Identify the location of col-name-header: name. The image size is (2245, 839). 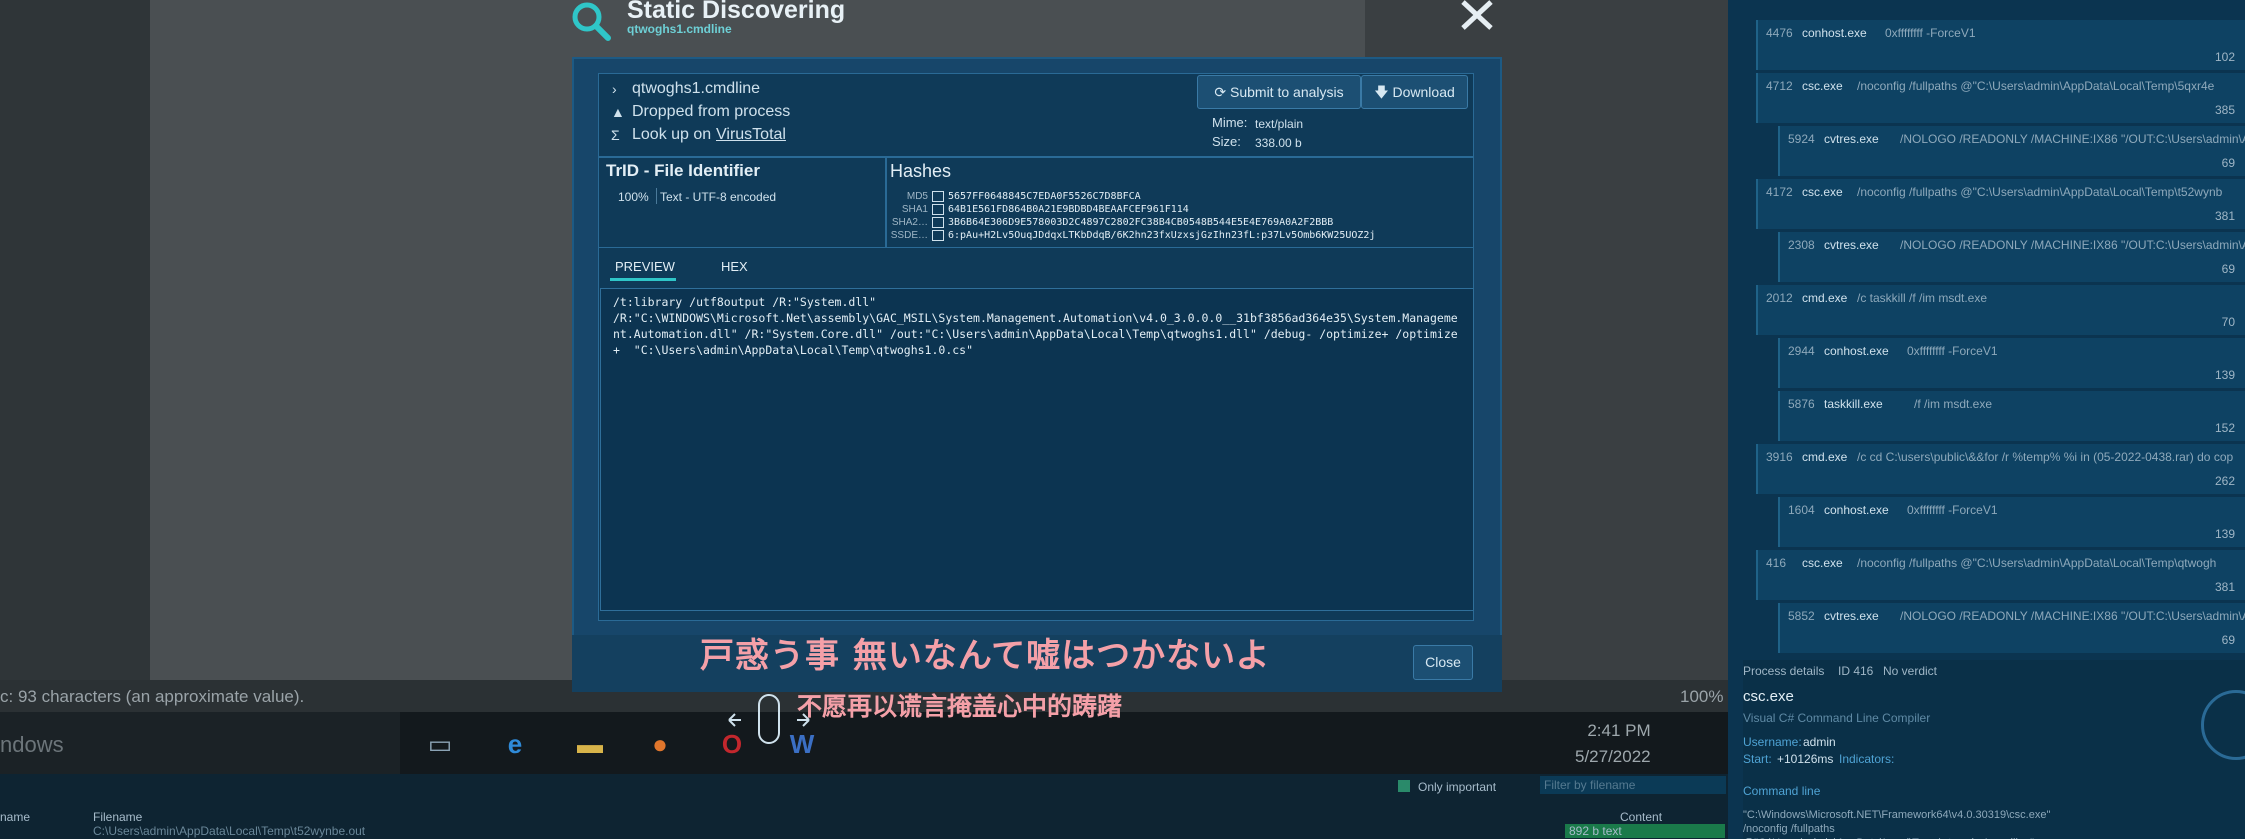
(15, 817).